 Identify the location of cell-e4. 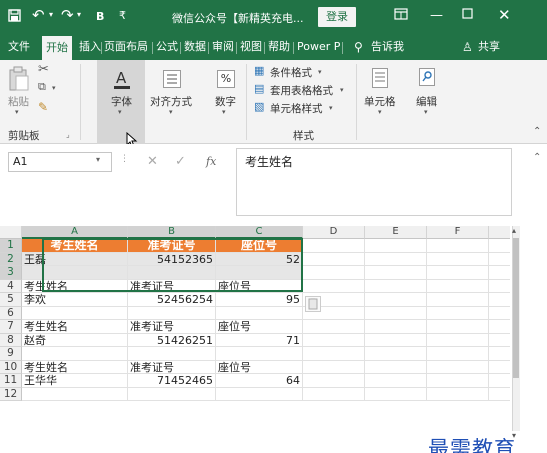
(396, 286).